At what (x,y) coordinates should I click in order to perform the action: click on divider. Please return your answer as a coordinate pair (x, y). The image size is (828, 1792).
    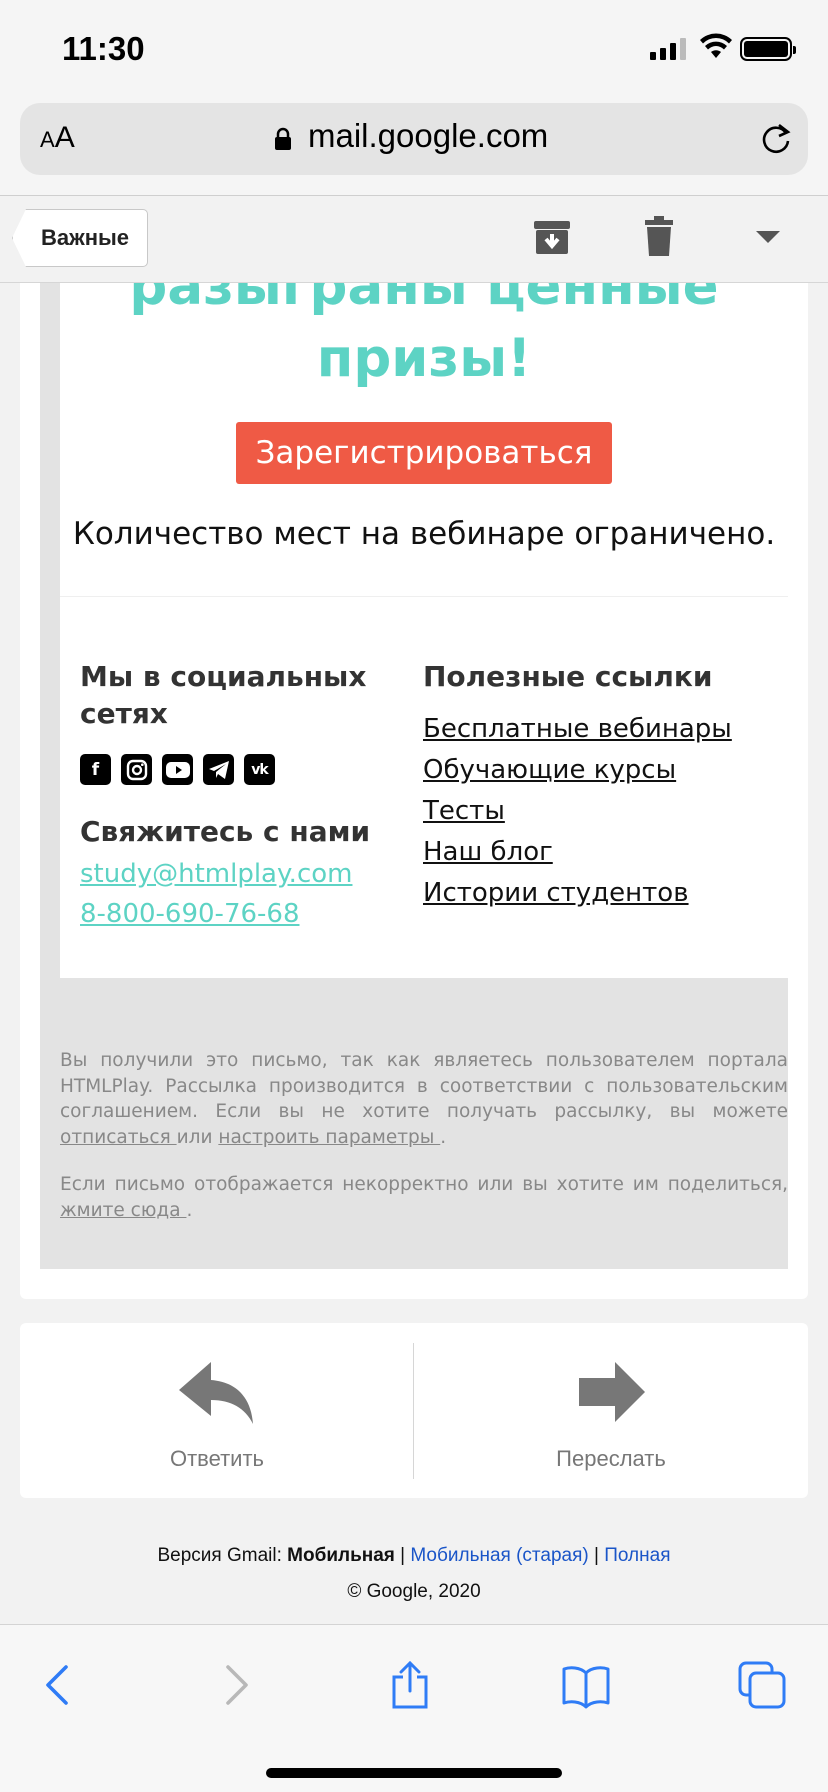
    Looking at the image, I should click on (424, 596).